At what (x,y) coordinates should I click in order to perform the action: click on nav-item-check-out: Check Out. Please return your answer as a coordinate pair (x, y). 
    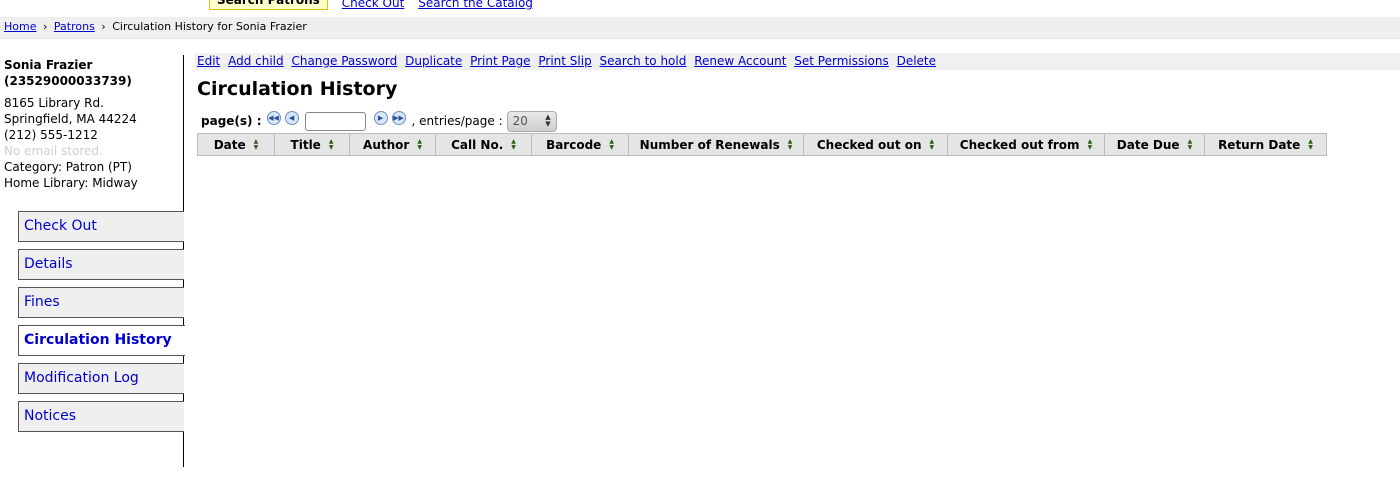
    Looking at the image, I should click on (101, 226).